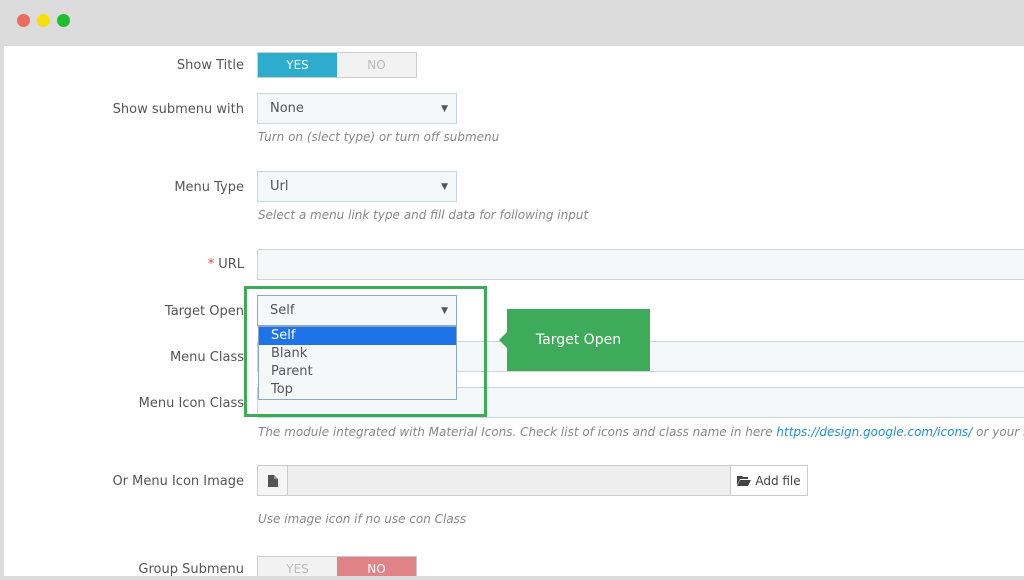 This screenshot has width=1024, height=580. I want to click on menu-type-value: Url, so click(279, 186).